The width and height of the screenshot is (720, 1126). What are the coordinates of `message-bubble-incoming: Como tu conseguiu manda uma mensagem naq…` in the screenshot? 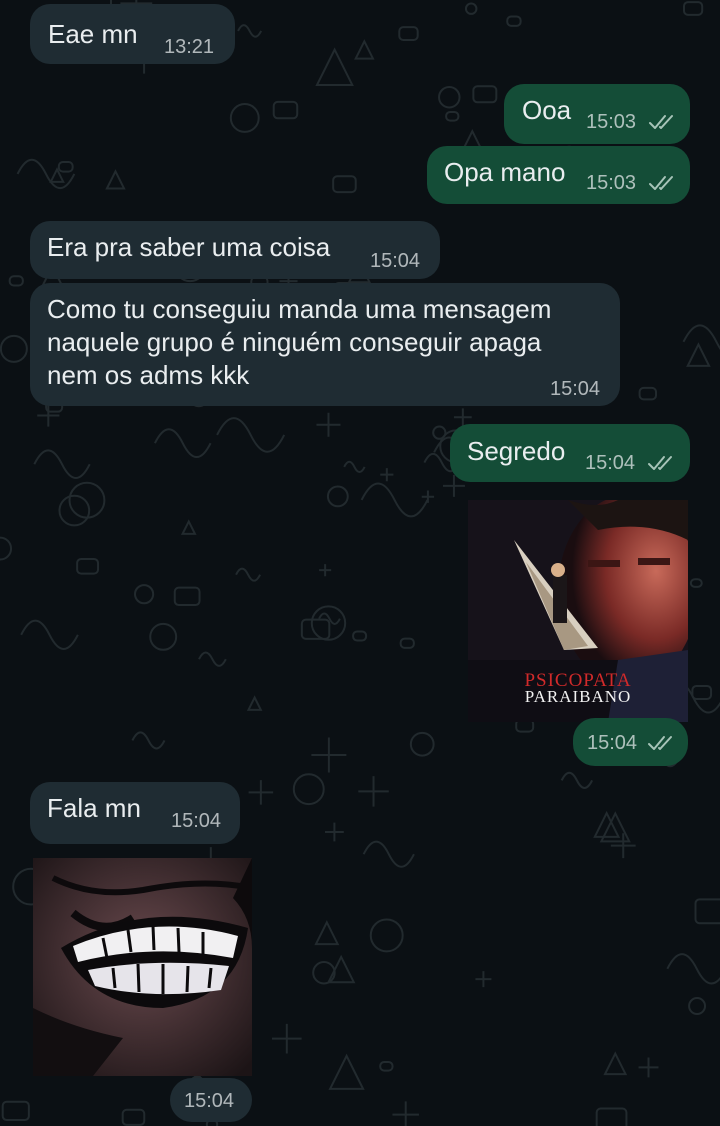 It's located at (325, 344).